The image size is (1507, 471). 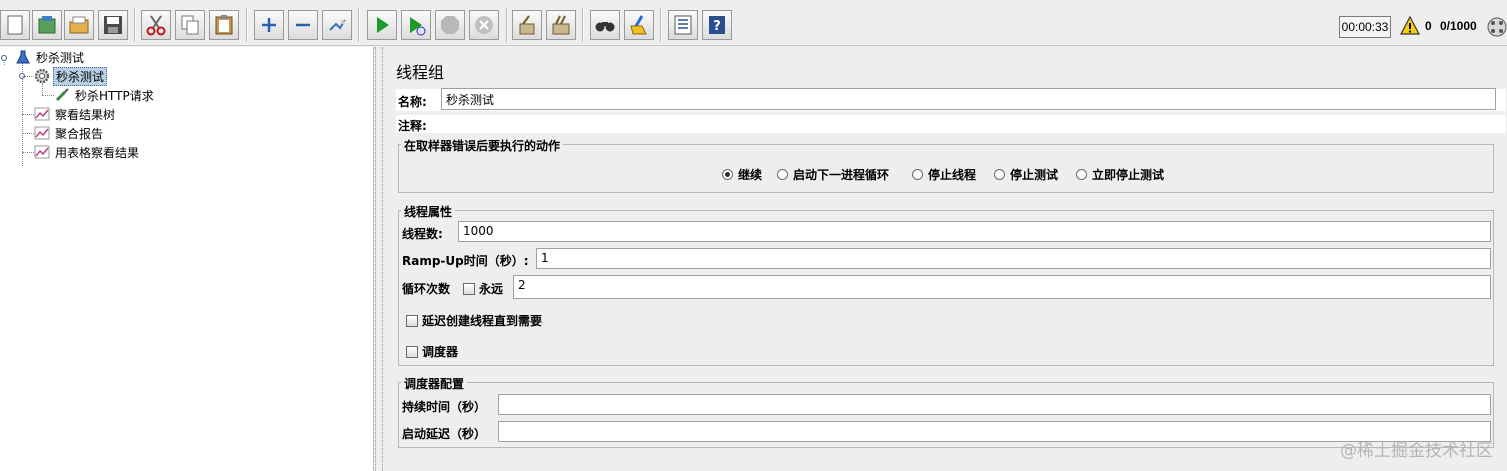 What do you see at coordinates (4, 58) in the screenshot?
I see `tree-expander` at bounding box center [4, 58].